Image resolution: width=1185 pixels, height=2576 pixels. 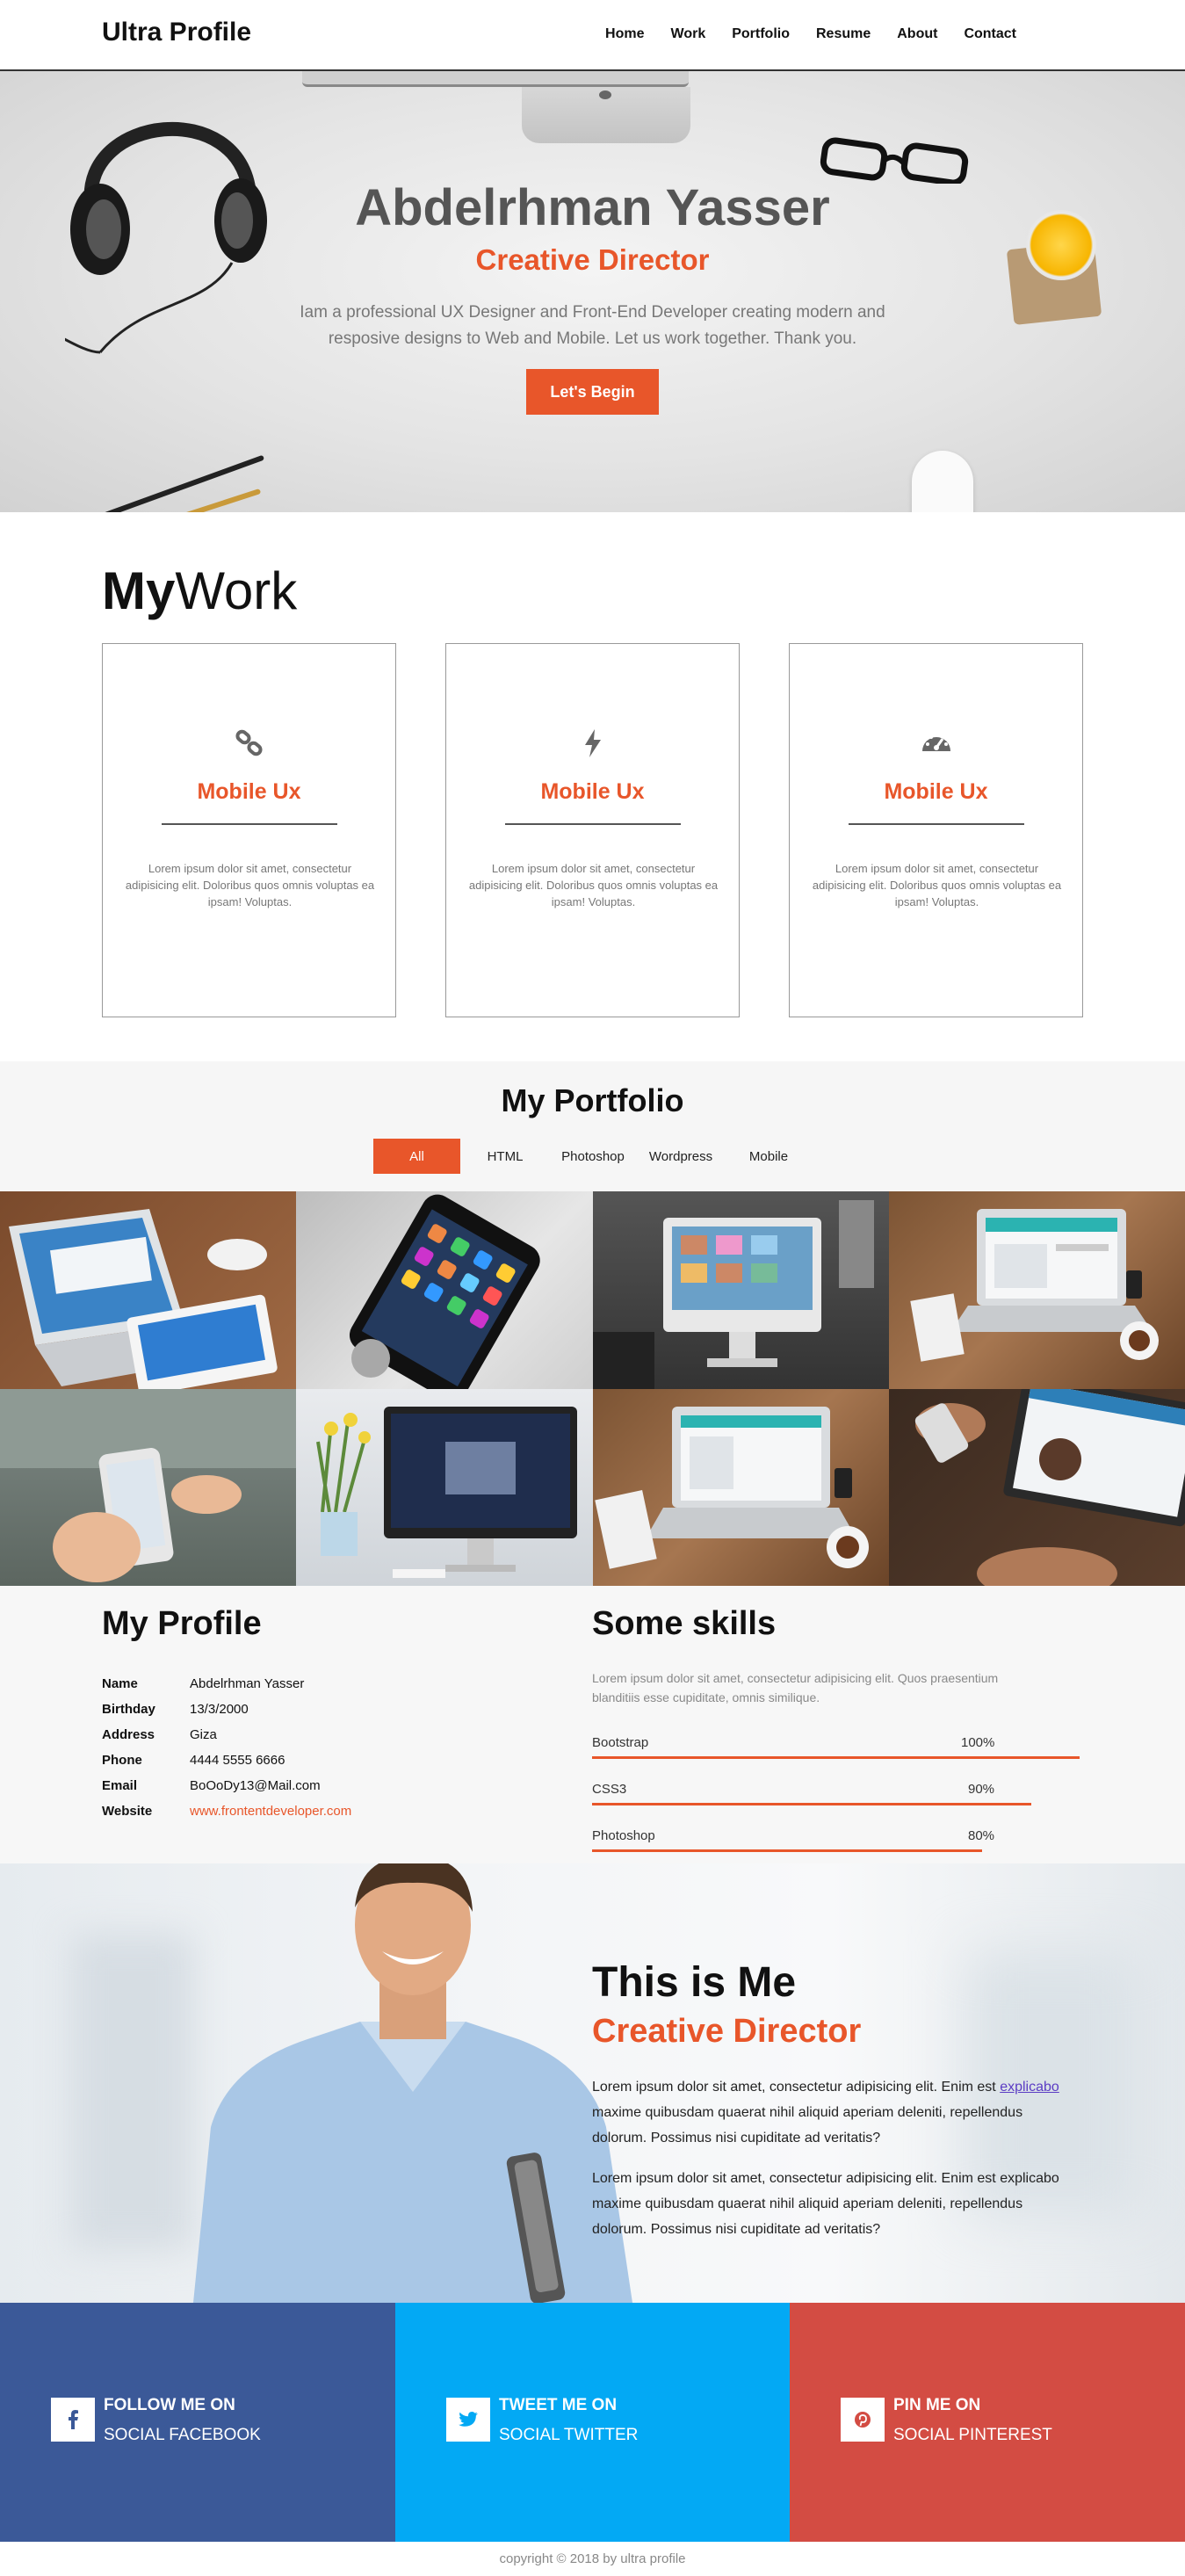 What do you see at coordinates (637, 1623) in the screenshot?
I see `skills-title-bold: Some` at bounding box center [637, 1623].